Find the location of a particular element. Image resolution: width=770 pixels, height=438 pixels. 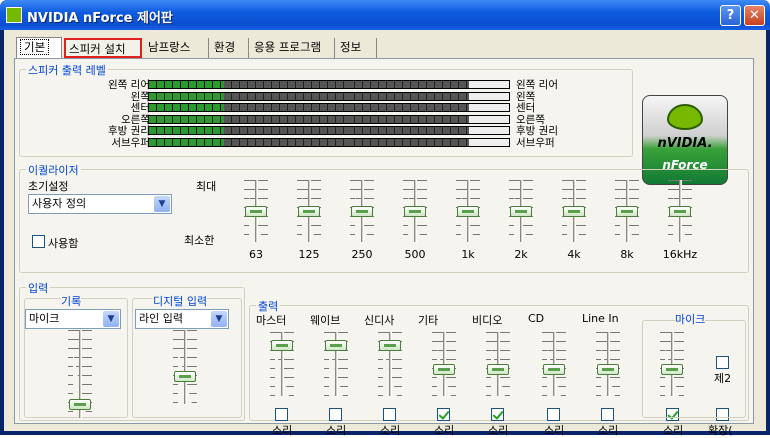

level-label-left: 왼쪽 리어 is located at coordinates (129, 85).